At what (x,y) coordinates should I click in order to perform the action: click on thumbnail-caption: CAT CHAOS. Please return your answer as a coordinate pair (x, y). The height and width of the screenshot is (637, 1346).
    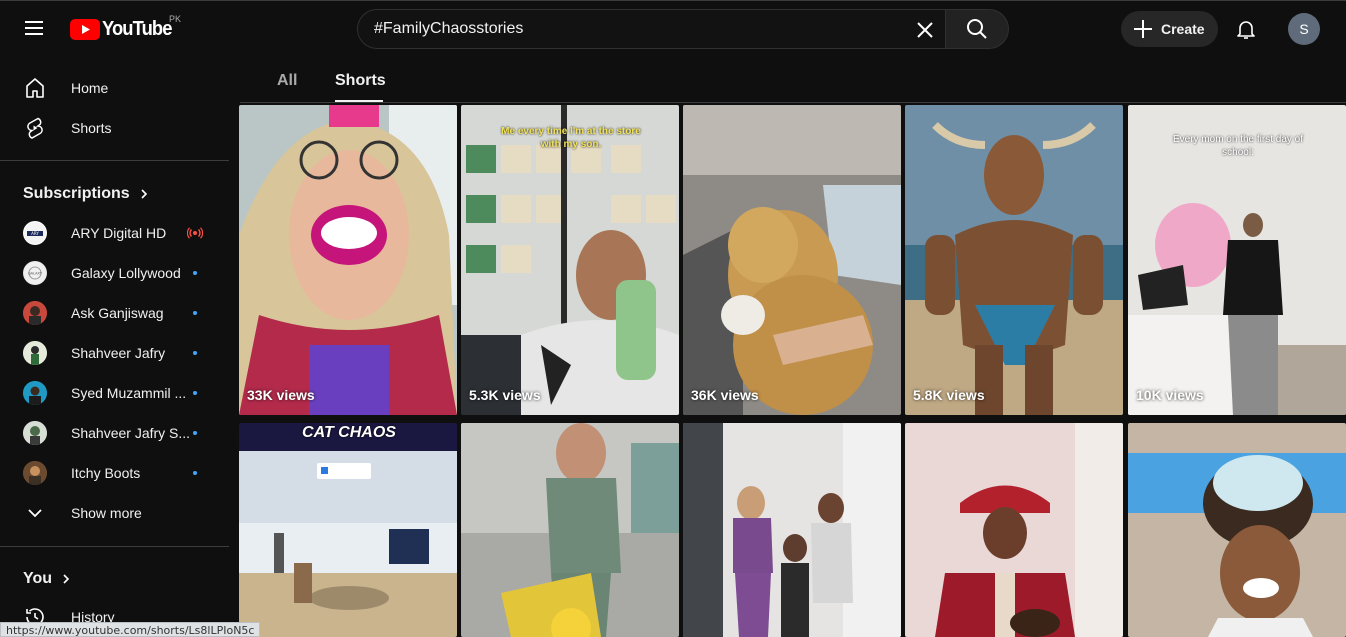
    Looking at the image, I should click on (349, 432).